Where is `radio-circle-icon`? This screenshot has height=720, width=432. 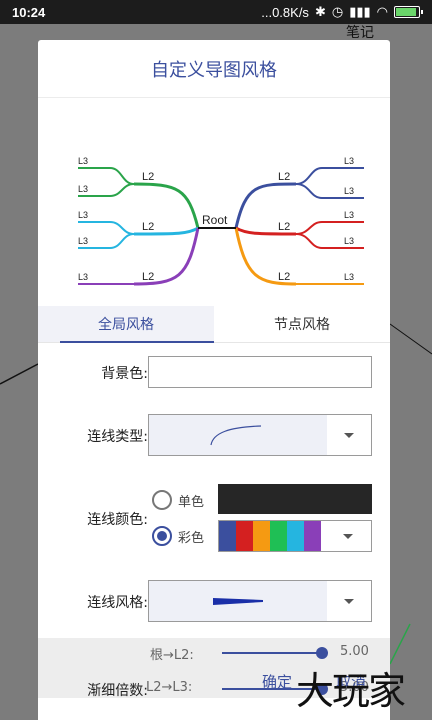 radio-circle-icon is located at coordinates (162, 500).